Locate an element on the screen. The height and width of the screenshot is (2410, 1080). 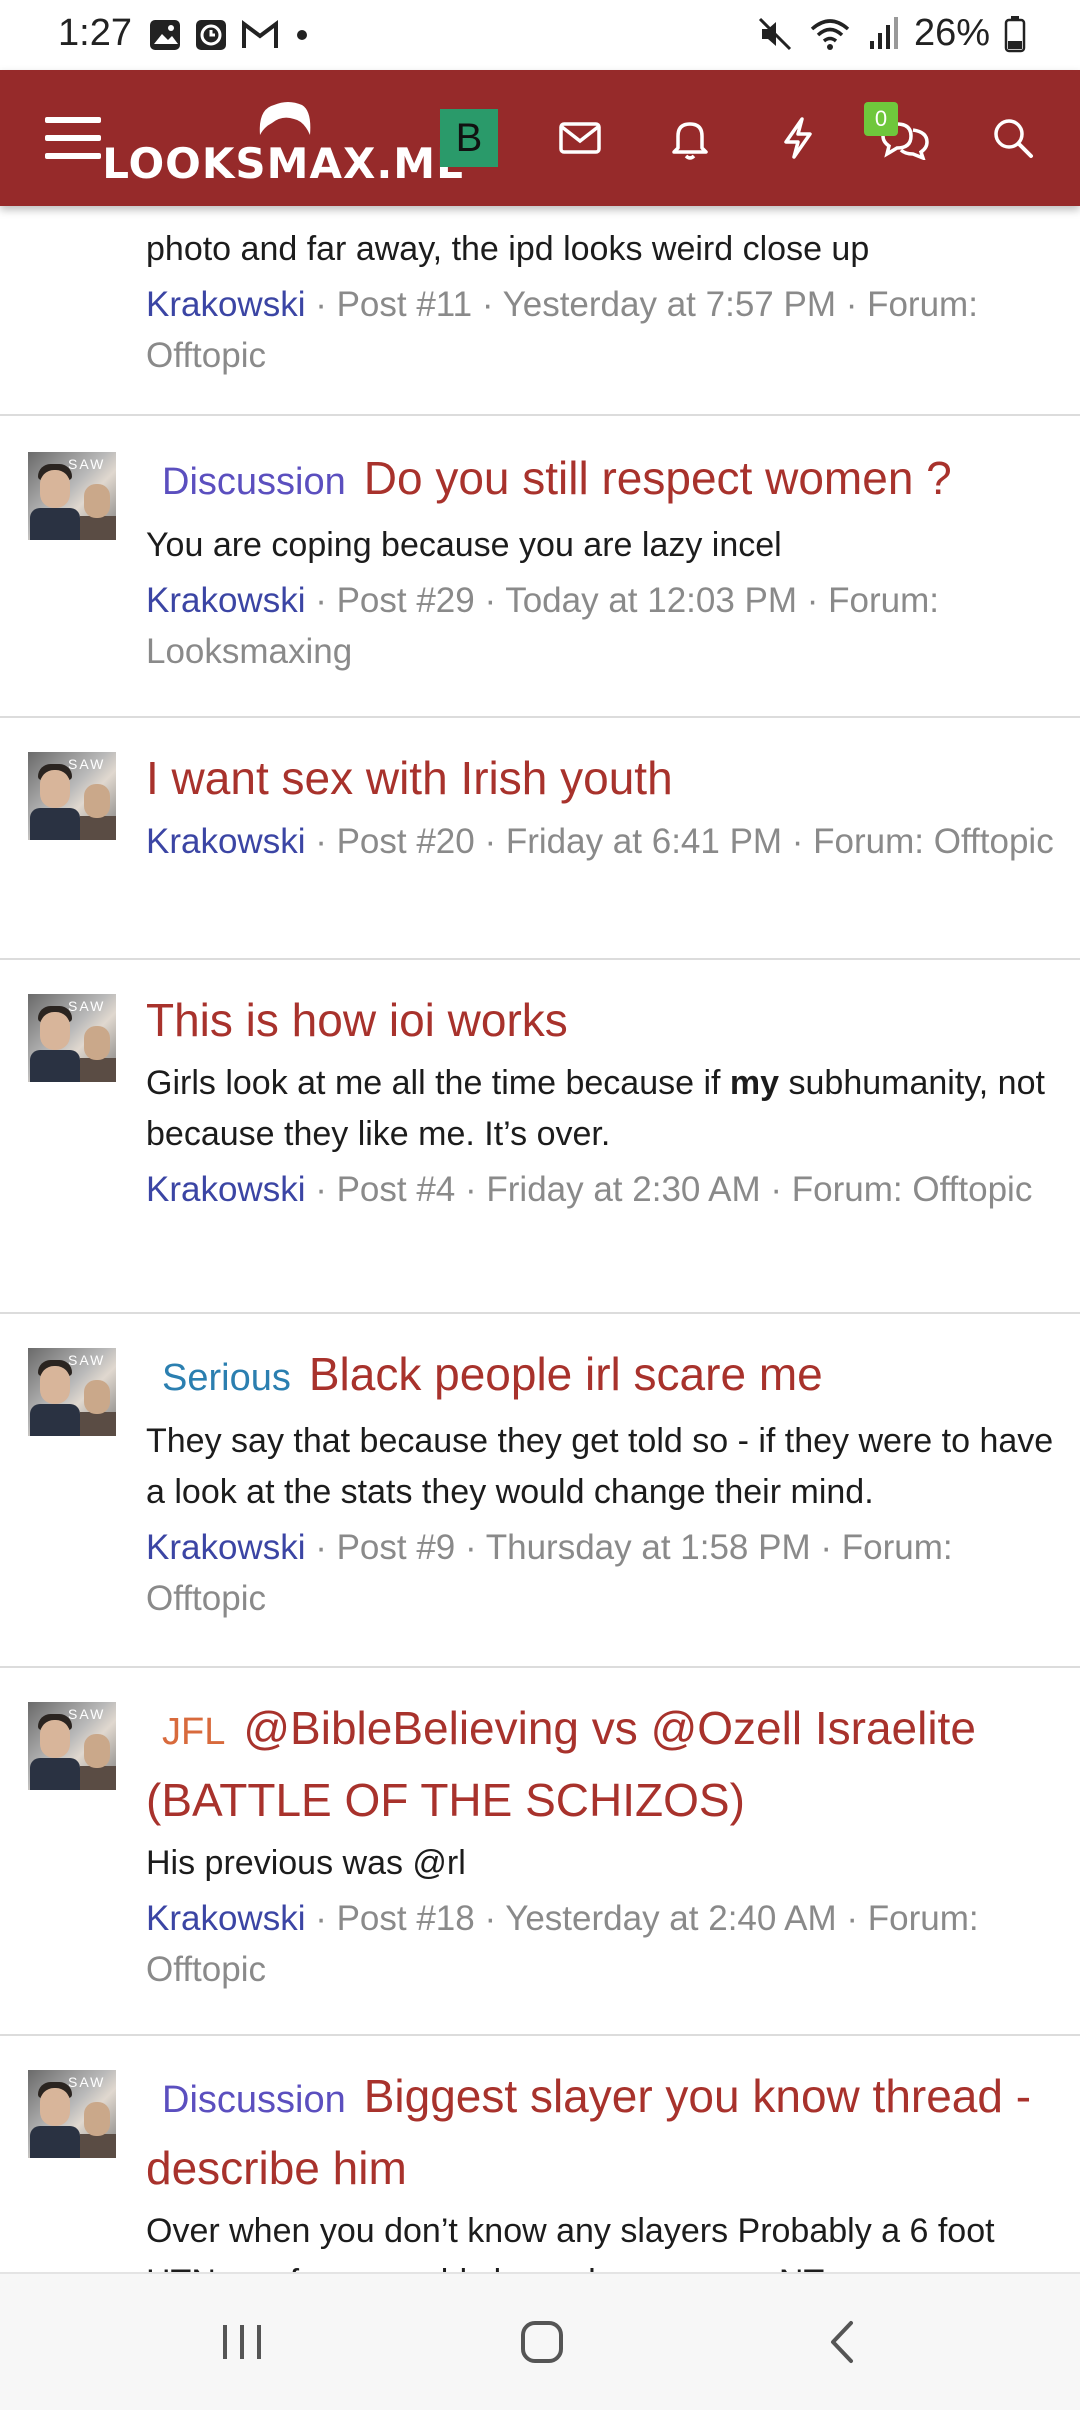
avatar: B is located at coordinates (469, 138).